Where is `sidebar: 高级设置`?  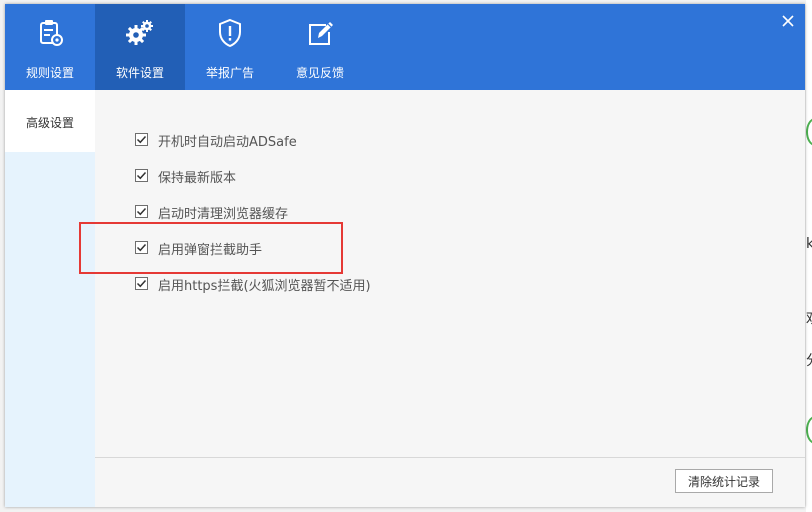 sidebar: 高级设置 is located at coordinates (50, 298).